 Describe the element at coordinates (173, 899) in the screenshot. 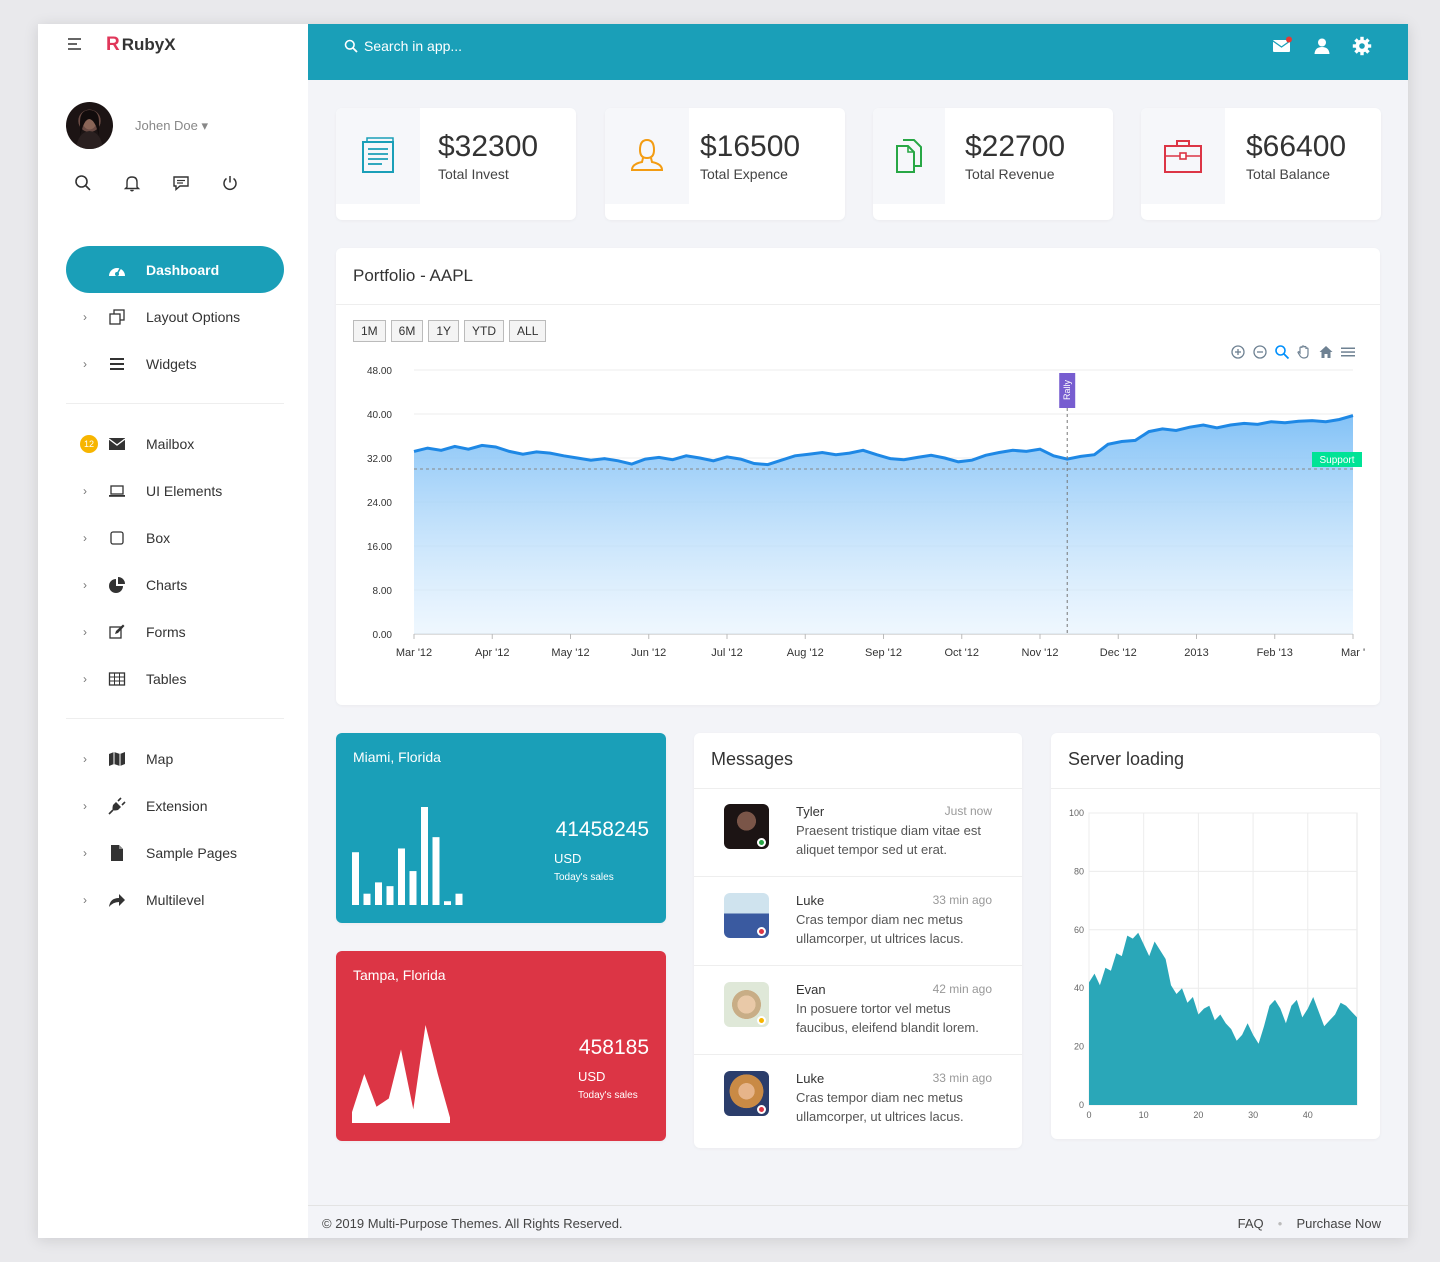

I see `sidebar-item-multilevel: › Multilevel` at that location.